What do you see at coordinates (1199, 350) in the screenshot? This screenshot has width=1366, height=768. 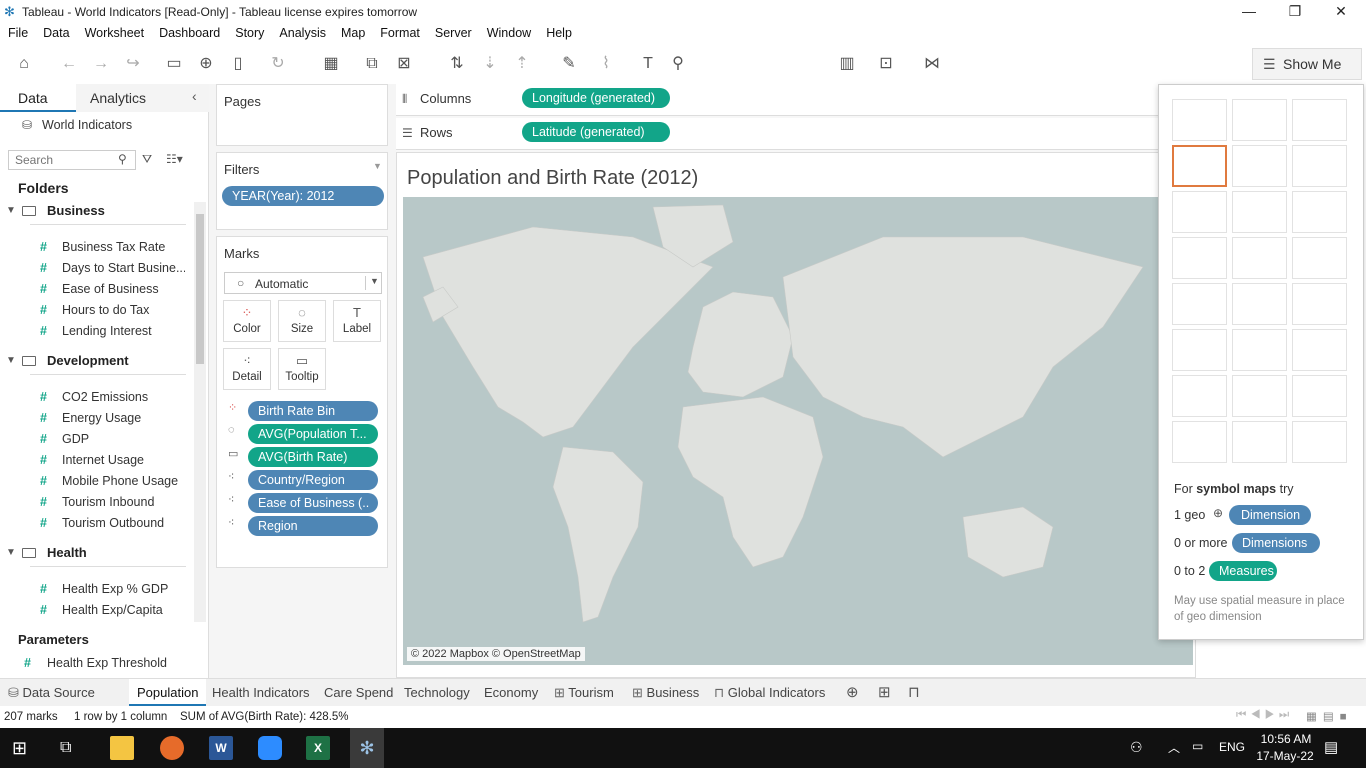 I see `chart-type-area-continuous` at bounding box center [1199, 350].